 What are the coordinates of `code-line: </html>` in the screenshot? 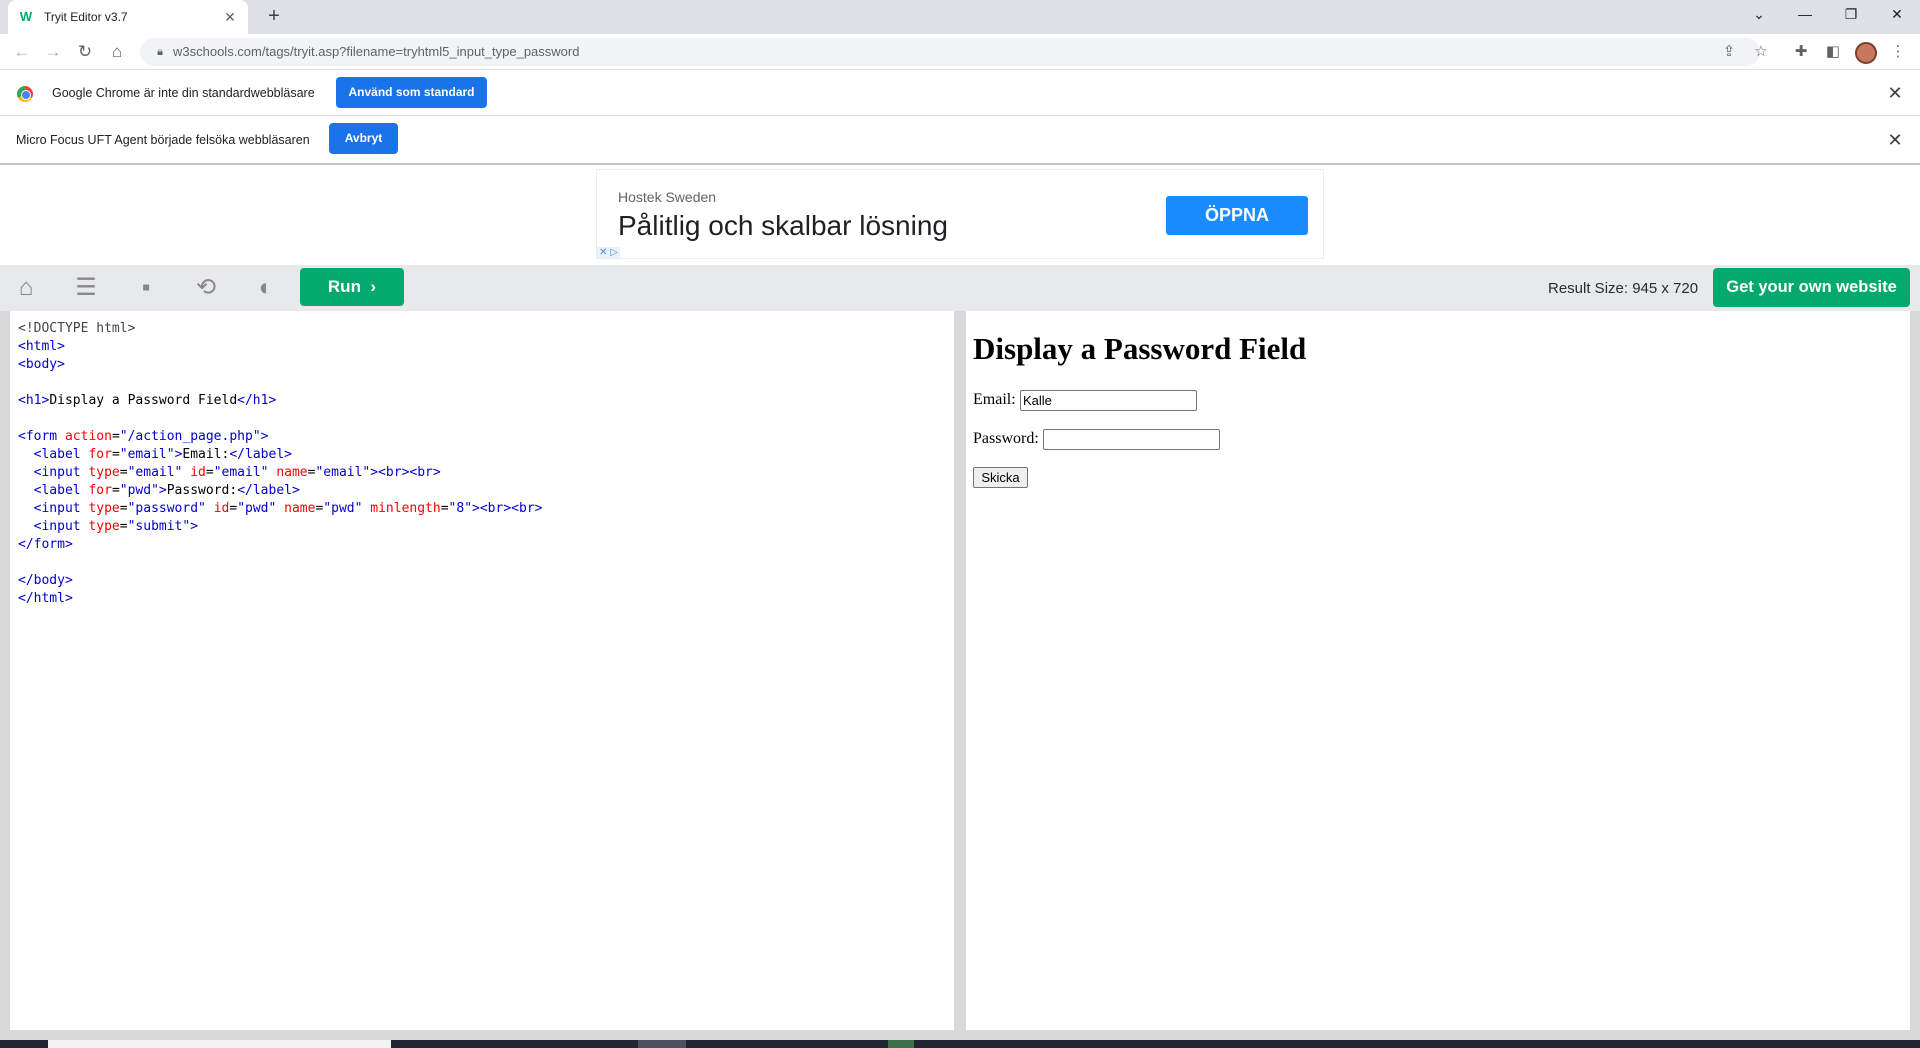 It's located at (280, 599).